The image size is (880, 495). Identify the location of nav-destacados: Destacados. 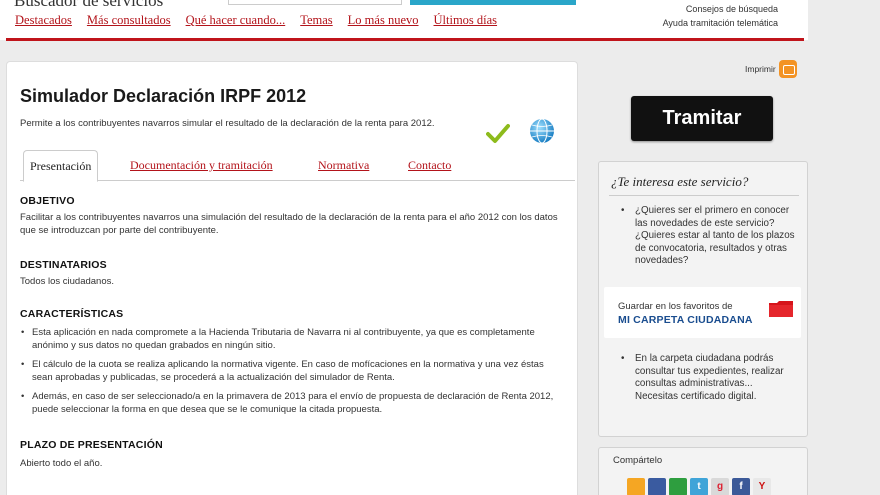
(43, 20).